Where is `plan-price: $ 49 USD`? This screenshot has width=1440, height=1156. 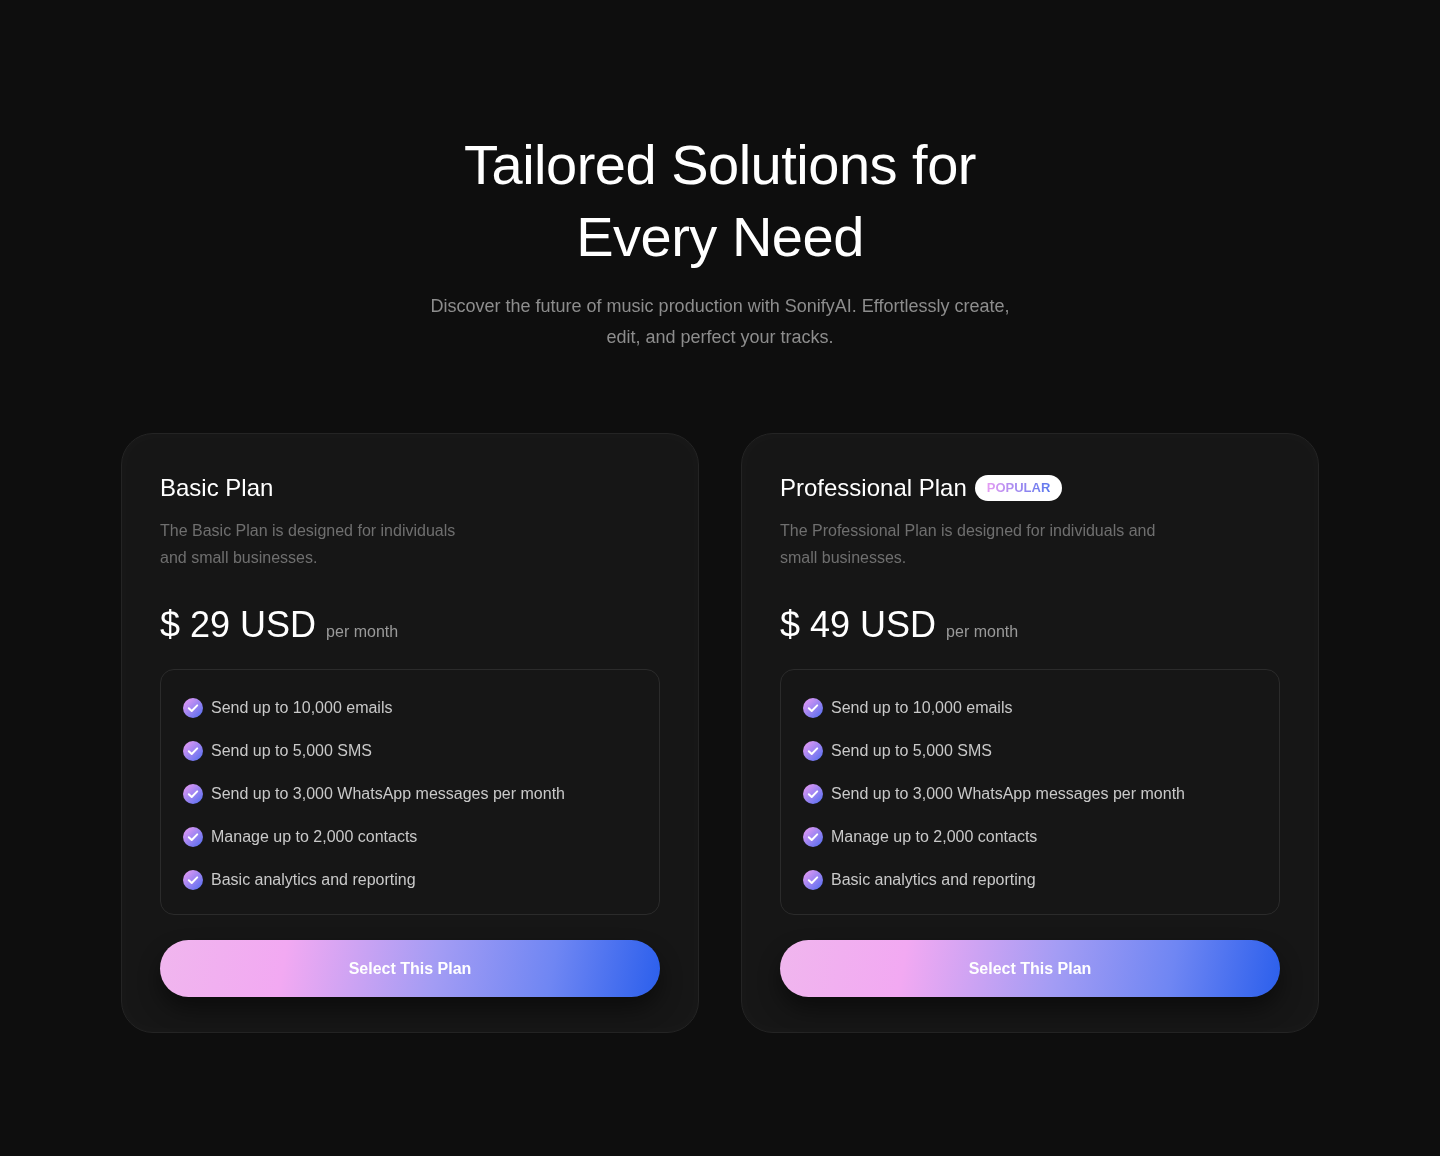 plan-price: $ 49 USD is located at coordinates (858, 625).